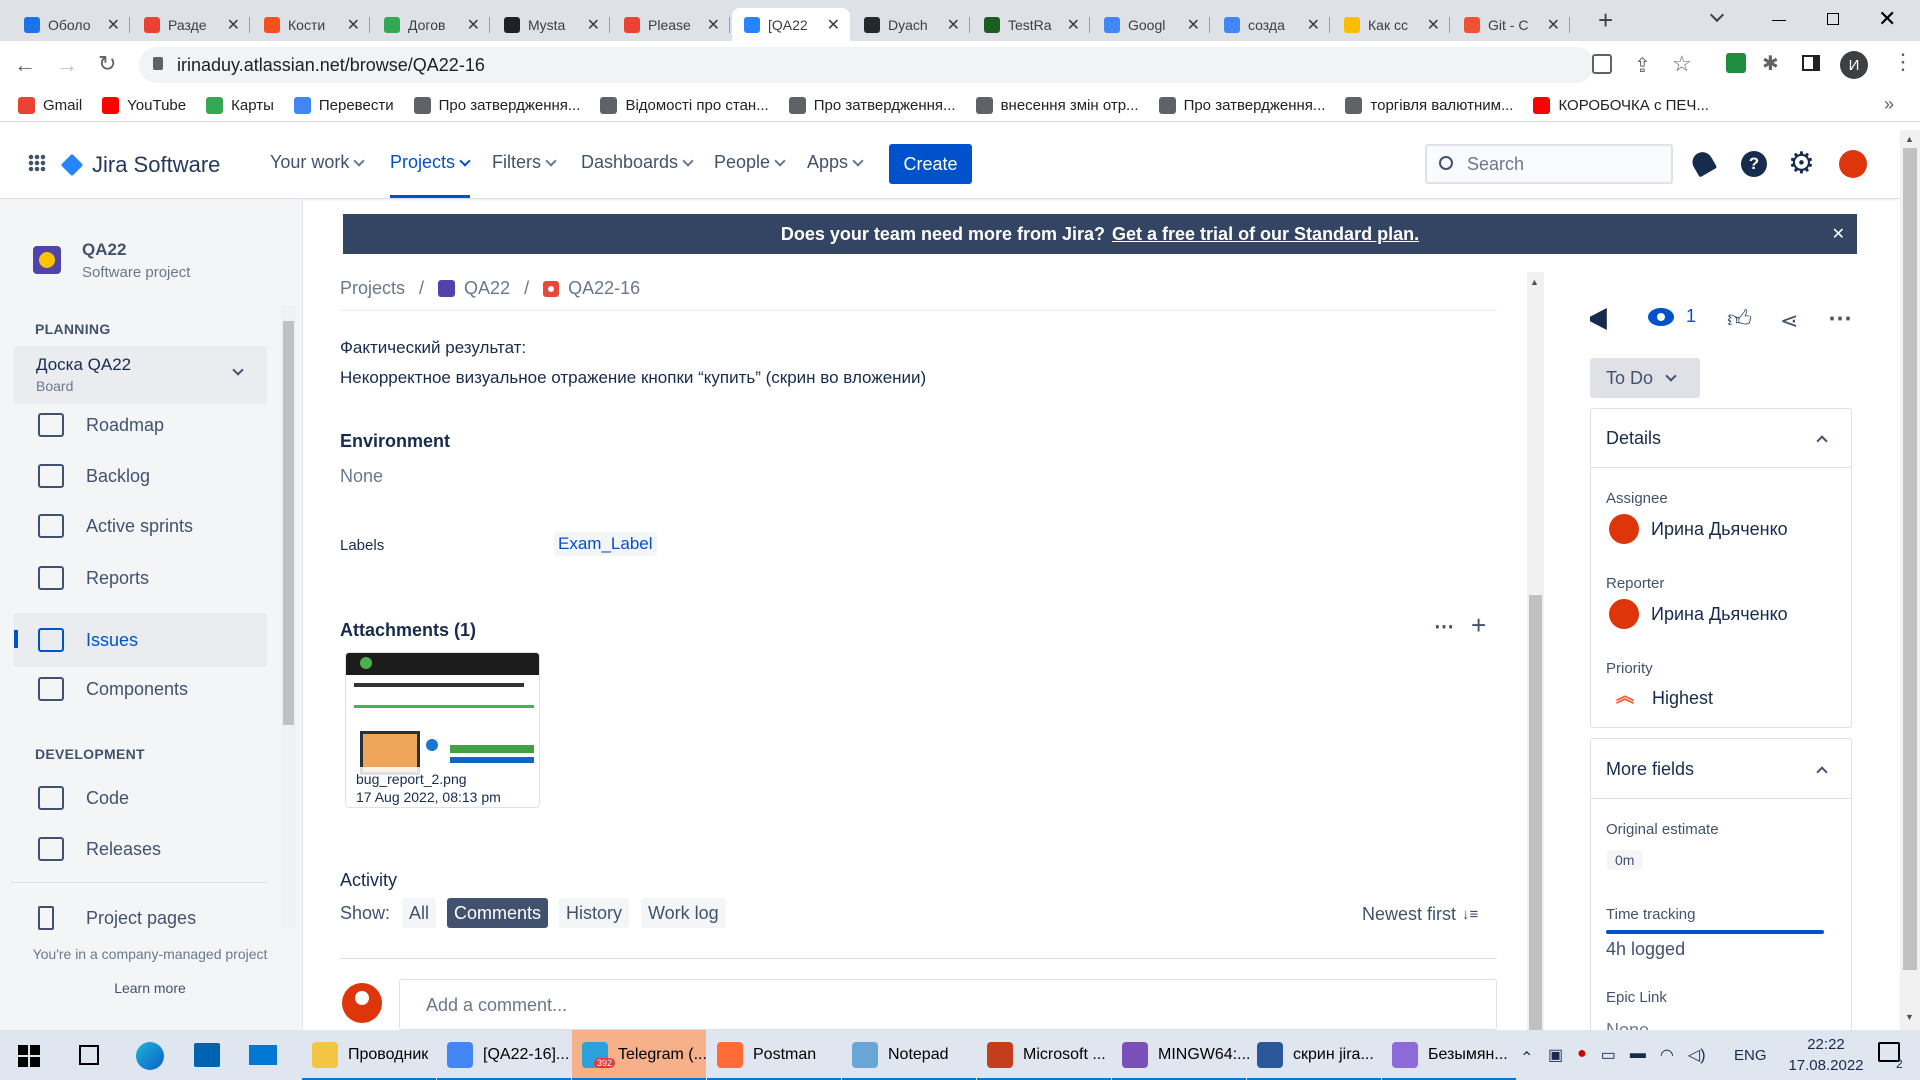  What do you see at coordinates (1265, 234) in the screenshot?
I see `banner-link: Get a free trial of our Standard plan.` at bounding box center [1265, 234].